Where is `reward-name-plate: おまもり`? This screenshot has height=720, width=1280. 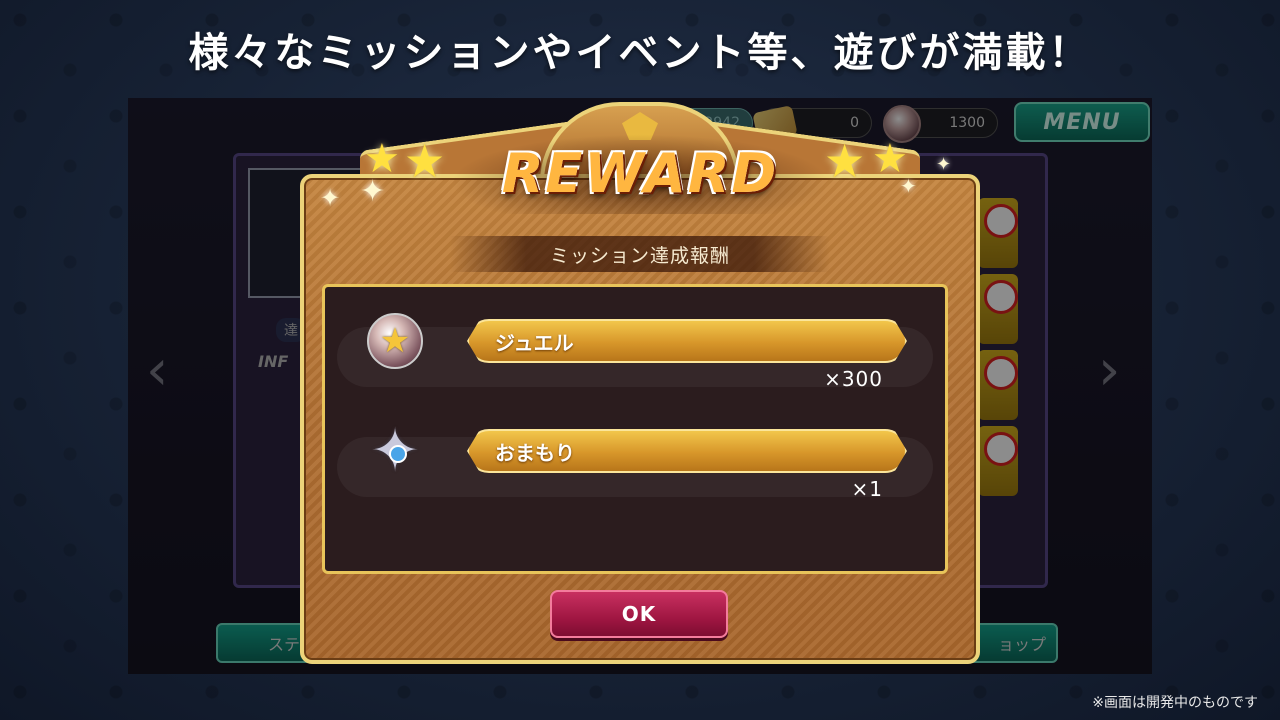
reward-name-plate: おまもり is located at coordinates (687, 451).